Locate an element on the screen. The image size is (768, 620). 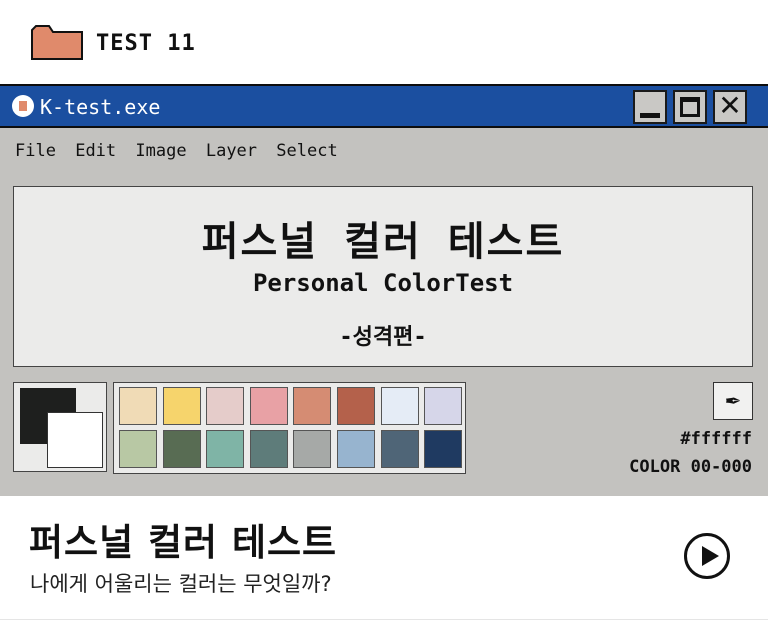
canvas-edition: -성격편- is located at coordinates (383, 337).